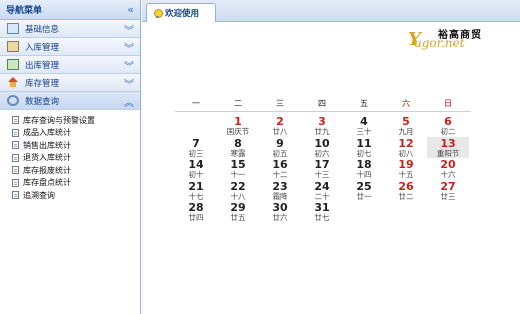  I want to click on day-number: 19, so click(406, 164).